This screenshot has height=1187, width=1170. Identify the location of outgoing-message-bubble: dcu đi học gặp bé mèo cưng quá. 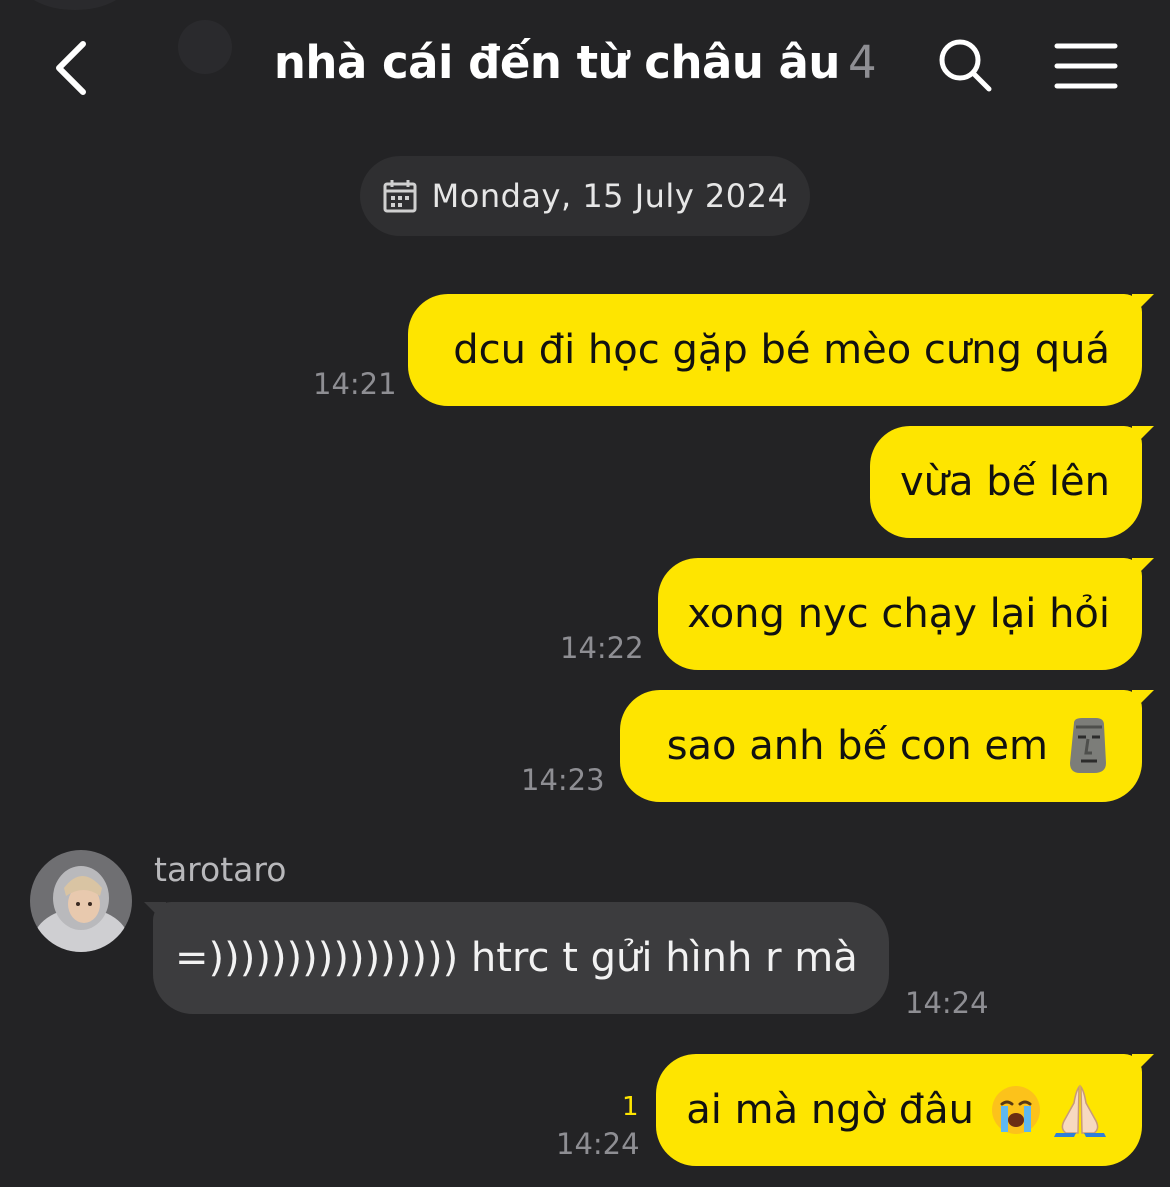
(775, 350).